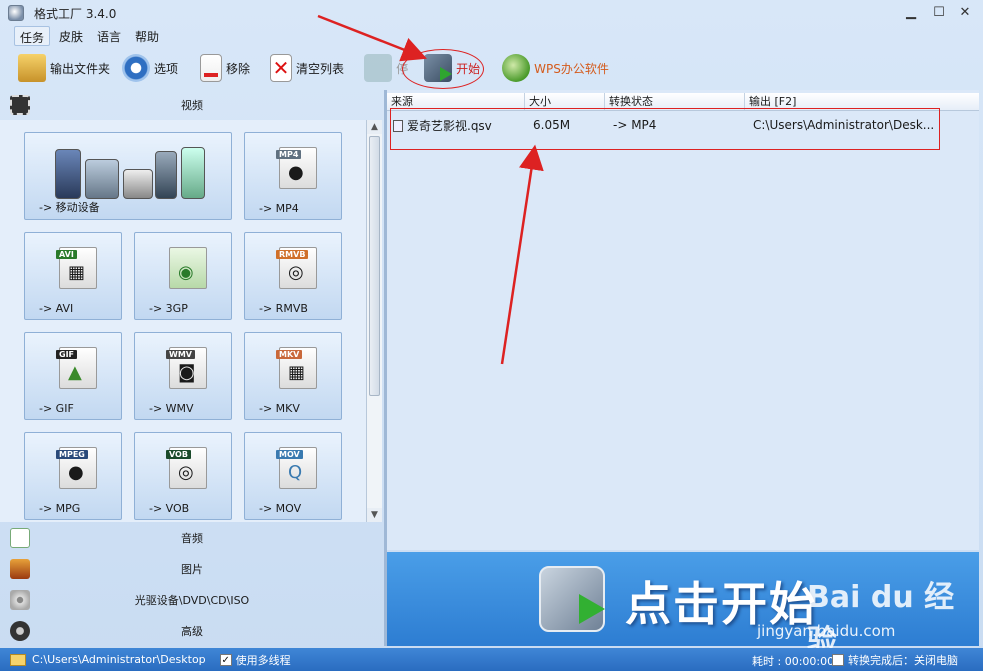 This screenshot has height=671, width=983. Describe the element at coordinates (56, 408) in the screenshot. I see `tile-label: -> GIF` at that location.